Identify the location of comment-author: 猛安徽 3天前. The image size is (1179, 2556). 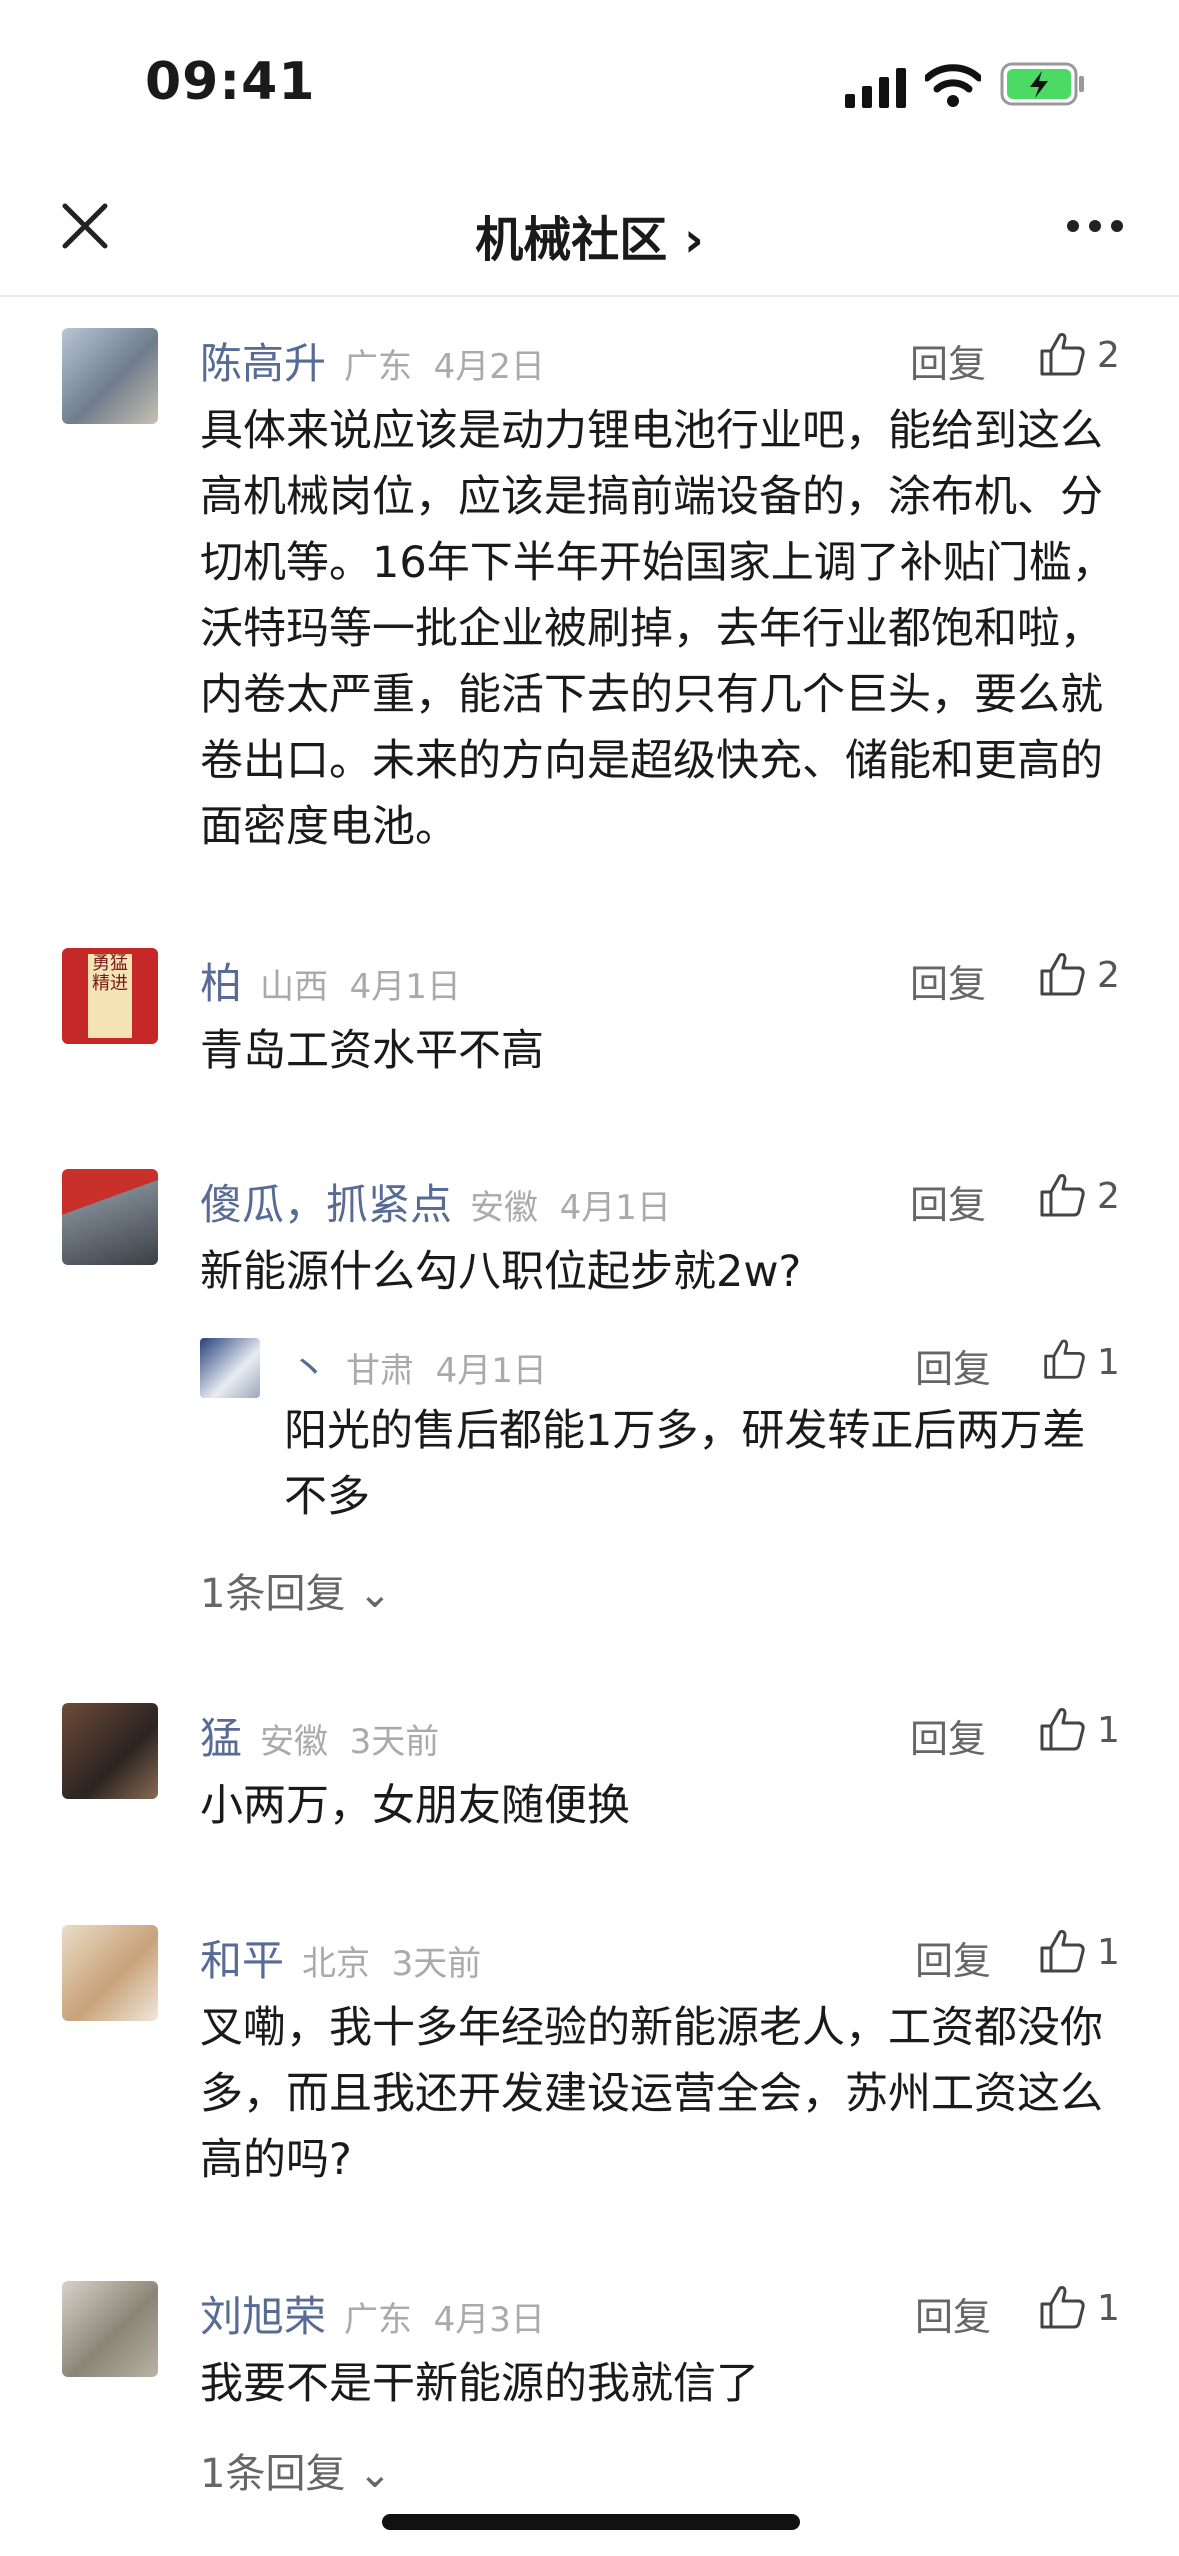
(319, 1735).